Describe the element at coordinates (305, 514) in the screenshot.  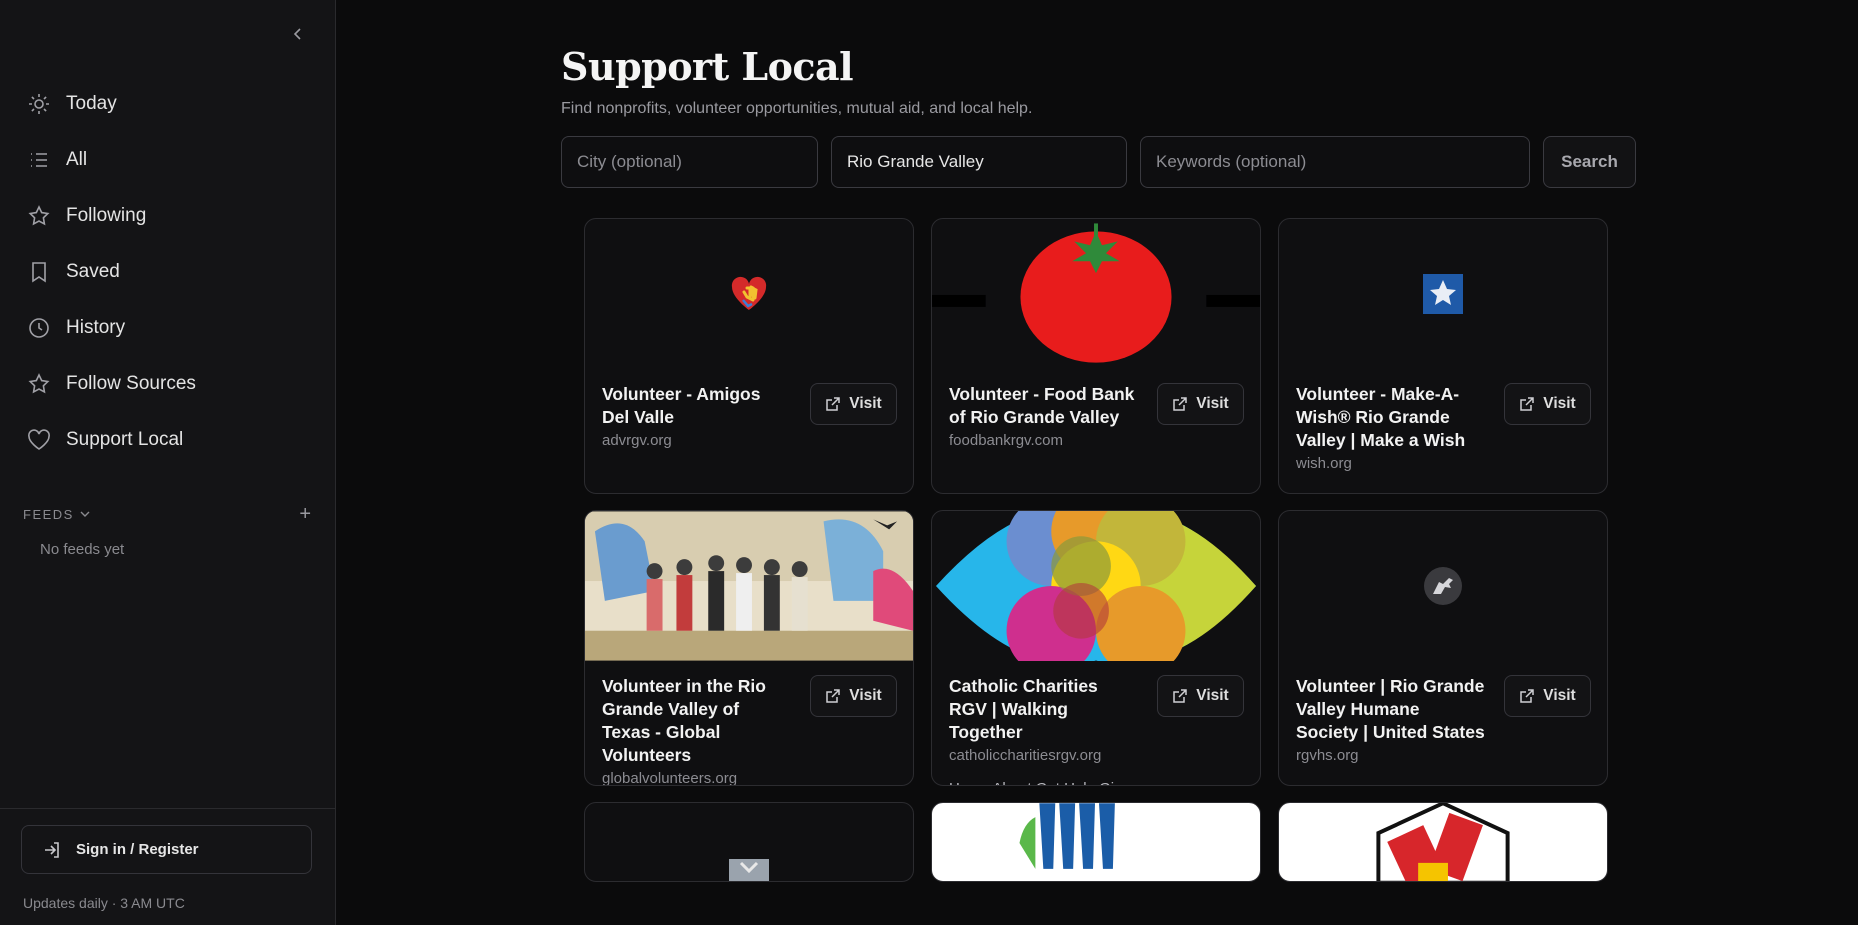
I see `add-feed-button: +` at that location.